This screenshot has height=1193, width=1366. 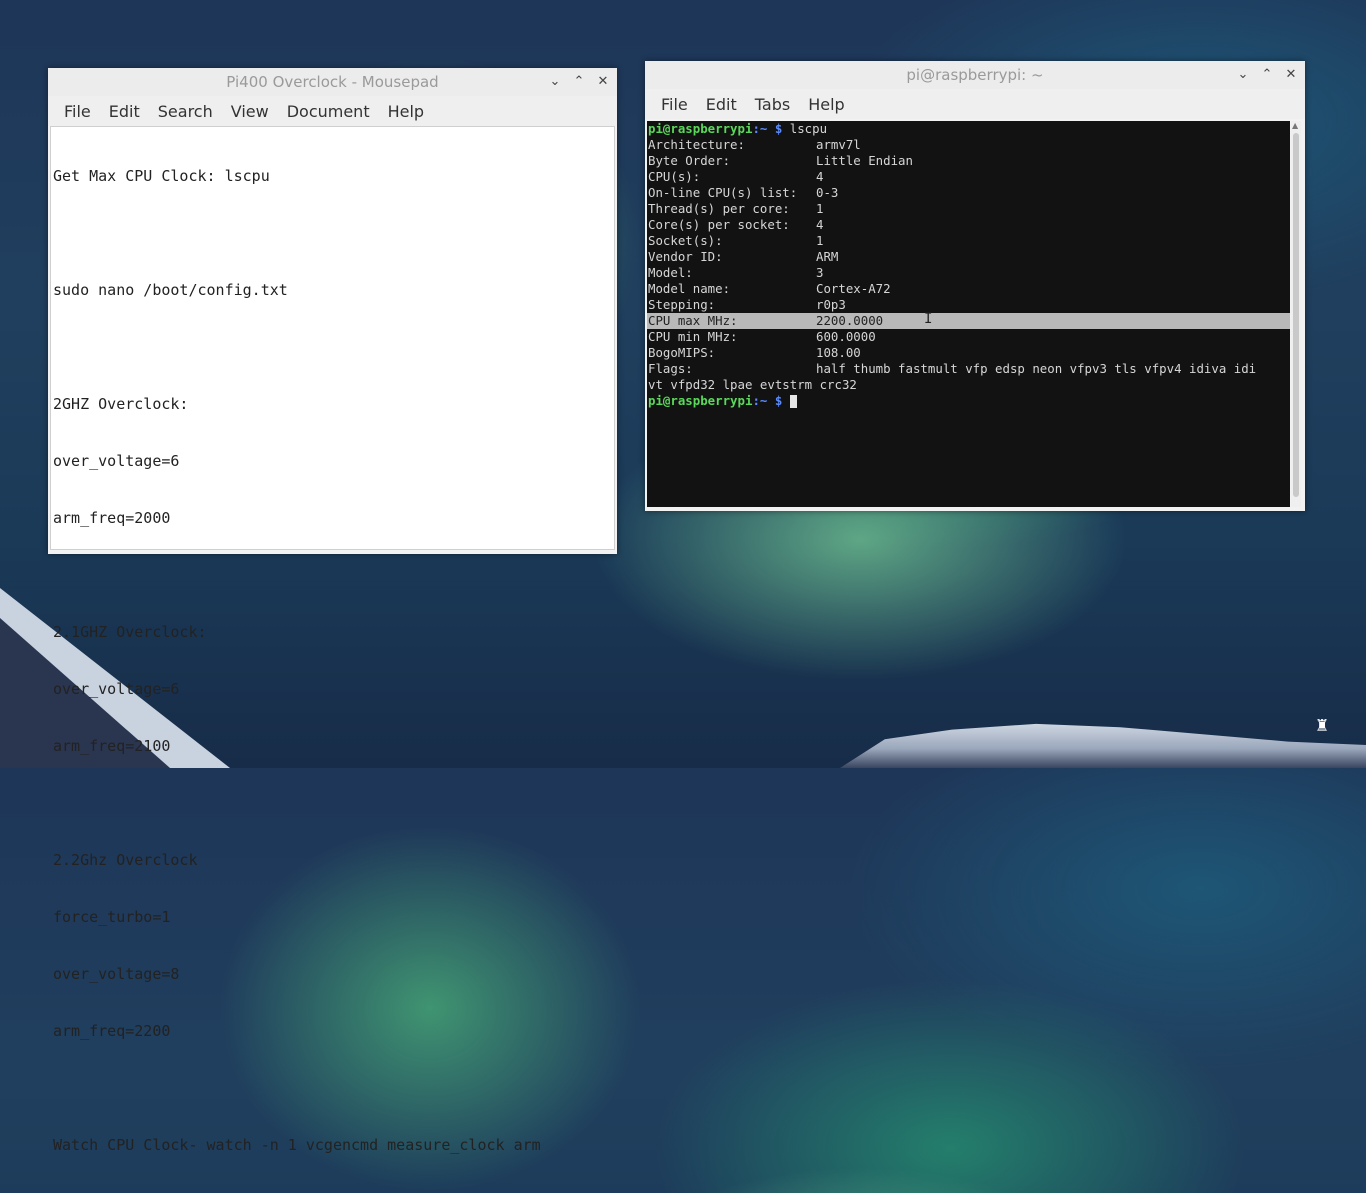 I want to click on terminal-row: CPU(s): 4, so click(x=968, y=177).